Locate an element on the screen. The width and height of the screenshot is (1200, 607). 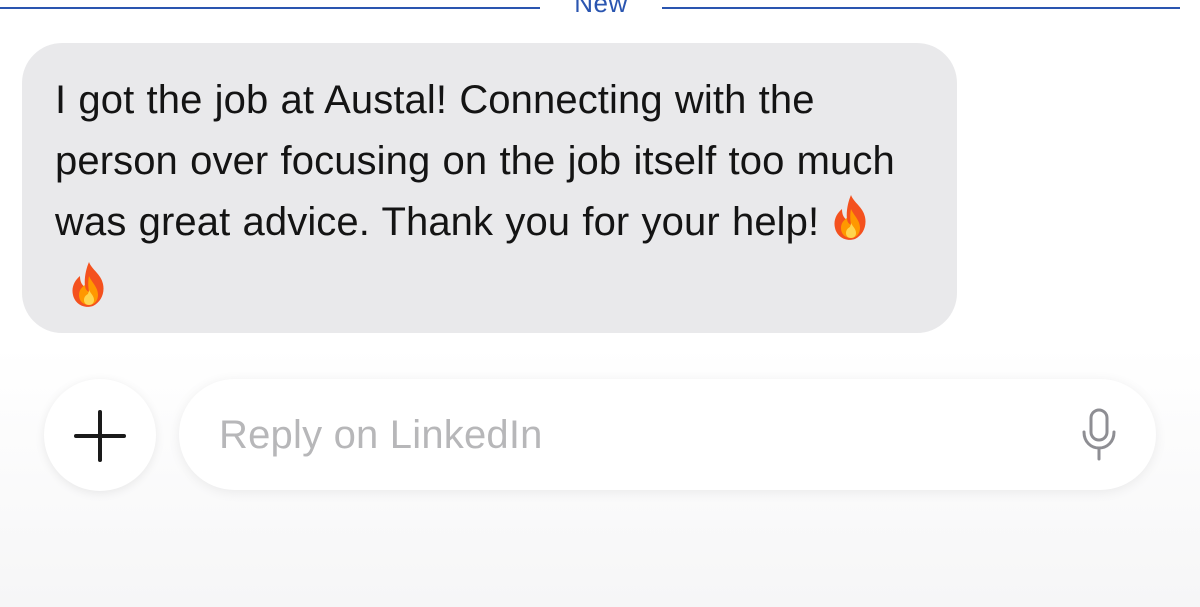
divider-line-left is located at coordinates (270, 8).